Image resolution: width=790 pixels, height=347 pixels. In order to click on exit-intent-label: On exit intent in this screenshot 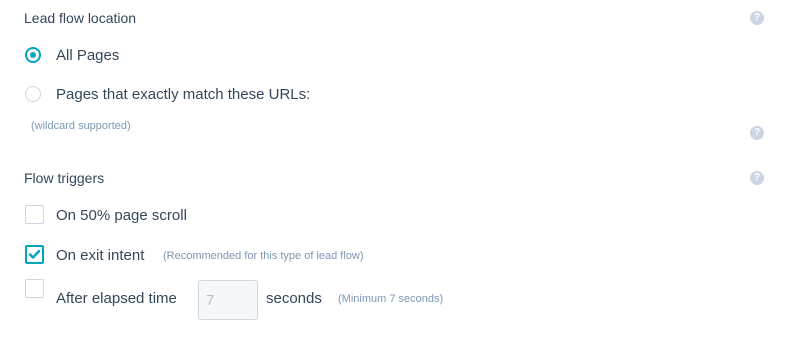, I will do `click(100, 255)`.